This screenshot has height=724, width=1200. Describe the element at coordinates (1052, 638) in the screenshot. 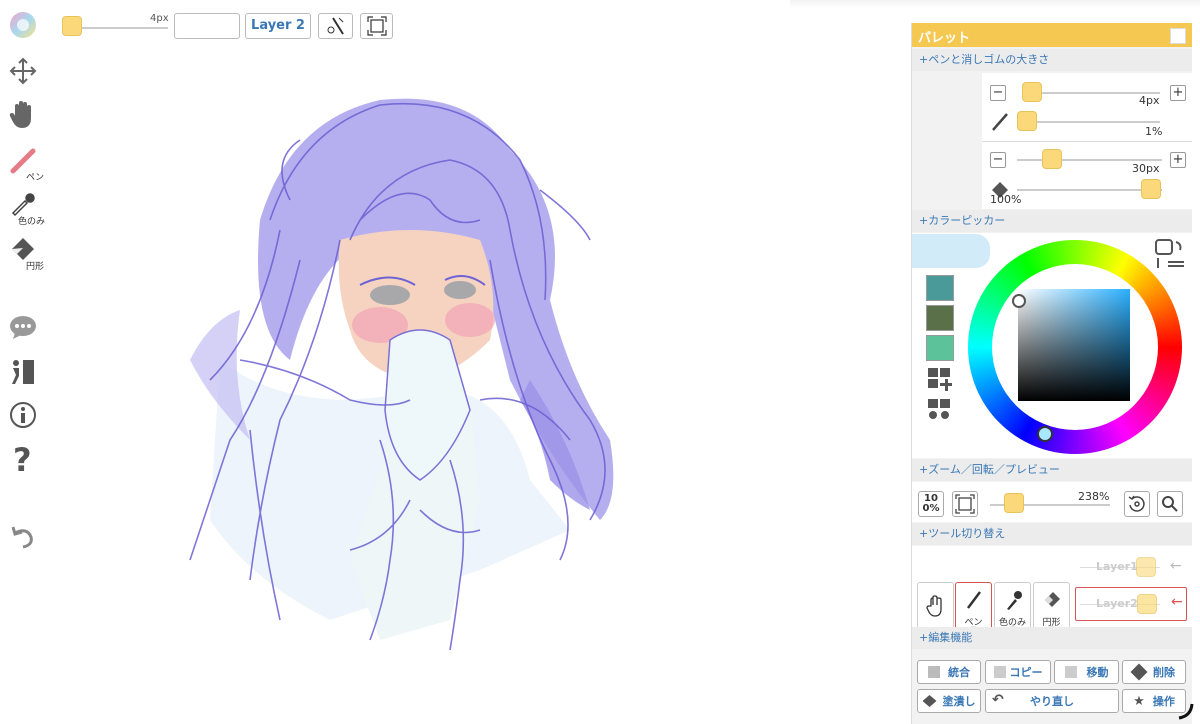

I see `edit-section-title: +編集機能` at that location.